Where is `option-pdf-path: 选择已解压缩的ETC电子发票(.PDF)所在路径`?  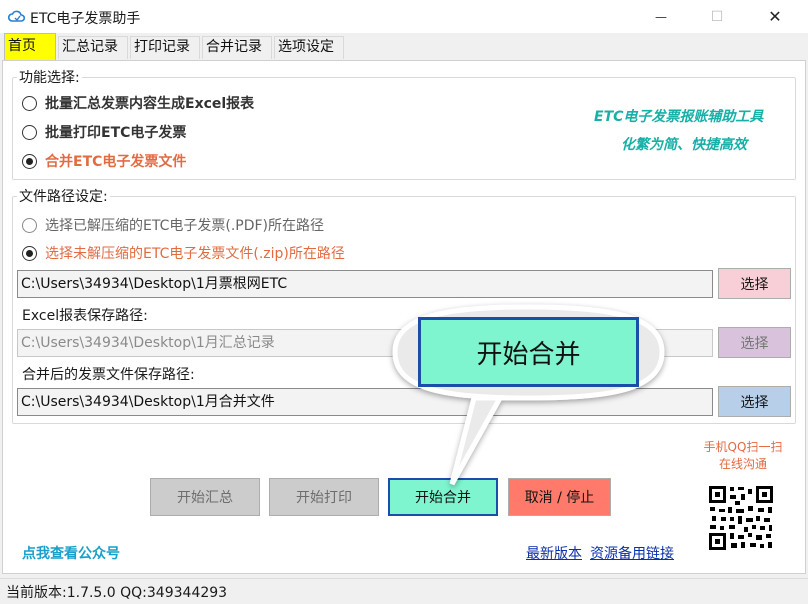
option-pdf-path: 选择已解压缩的ETC电子发票(.PDF)所在路径 is located at coordinates (173, 225).